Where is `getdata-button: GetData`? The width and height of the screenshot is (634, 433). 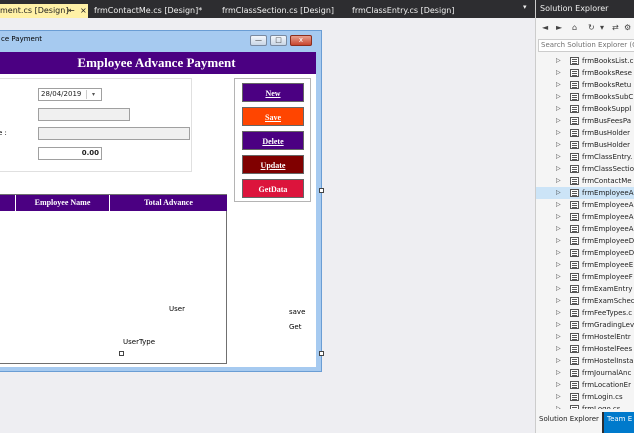
getdata-button: GetData is located at coordinates (273, 188).